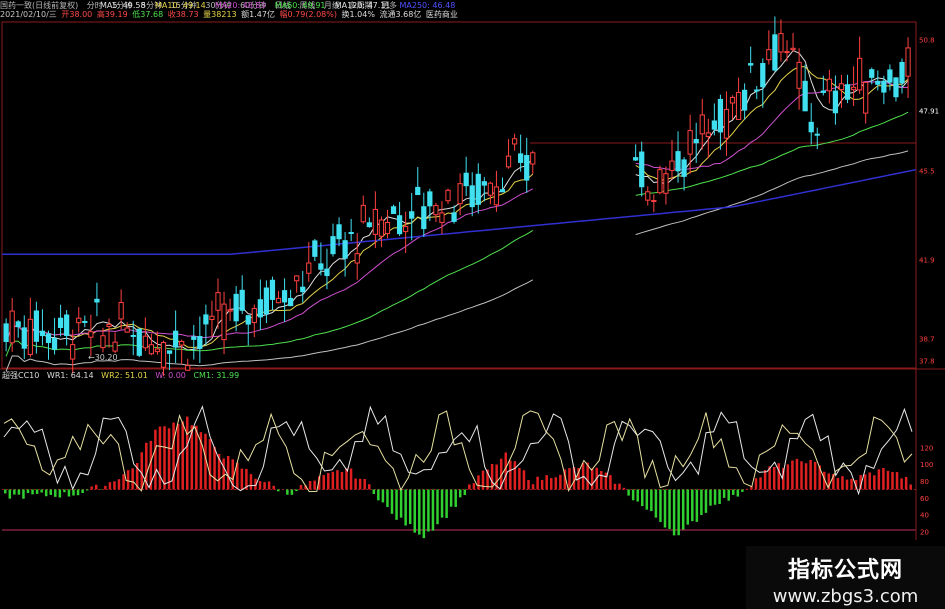 This screenshot has height=609, width=945. I want to click on price-axis-label: 41.9, so click(927, 260).